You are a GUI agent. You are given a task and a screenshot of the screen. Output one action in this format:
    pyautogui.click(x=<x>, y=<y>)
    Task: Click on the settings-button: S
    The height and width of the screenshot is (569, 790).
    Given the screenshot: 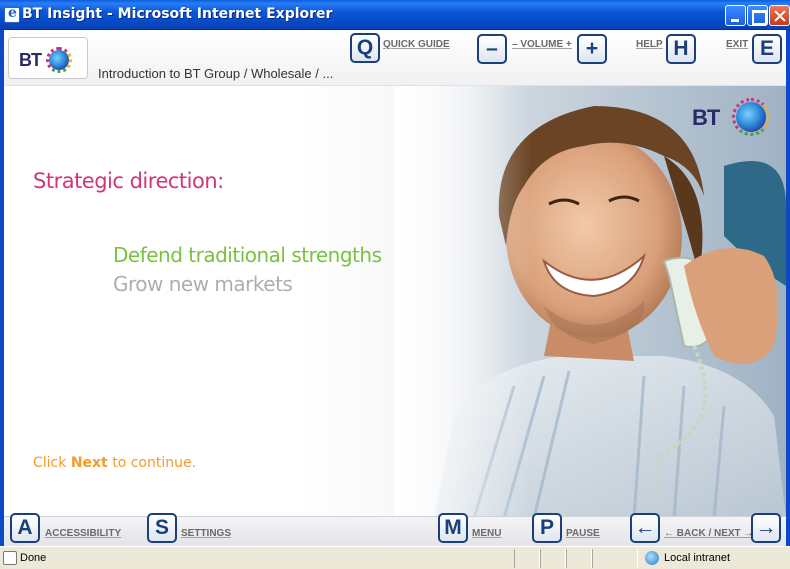 What is the action you would take?
    pyautogui.click(x=162, y=528)
    